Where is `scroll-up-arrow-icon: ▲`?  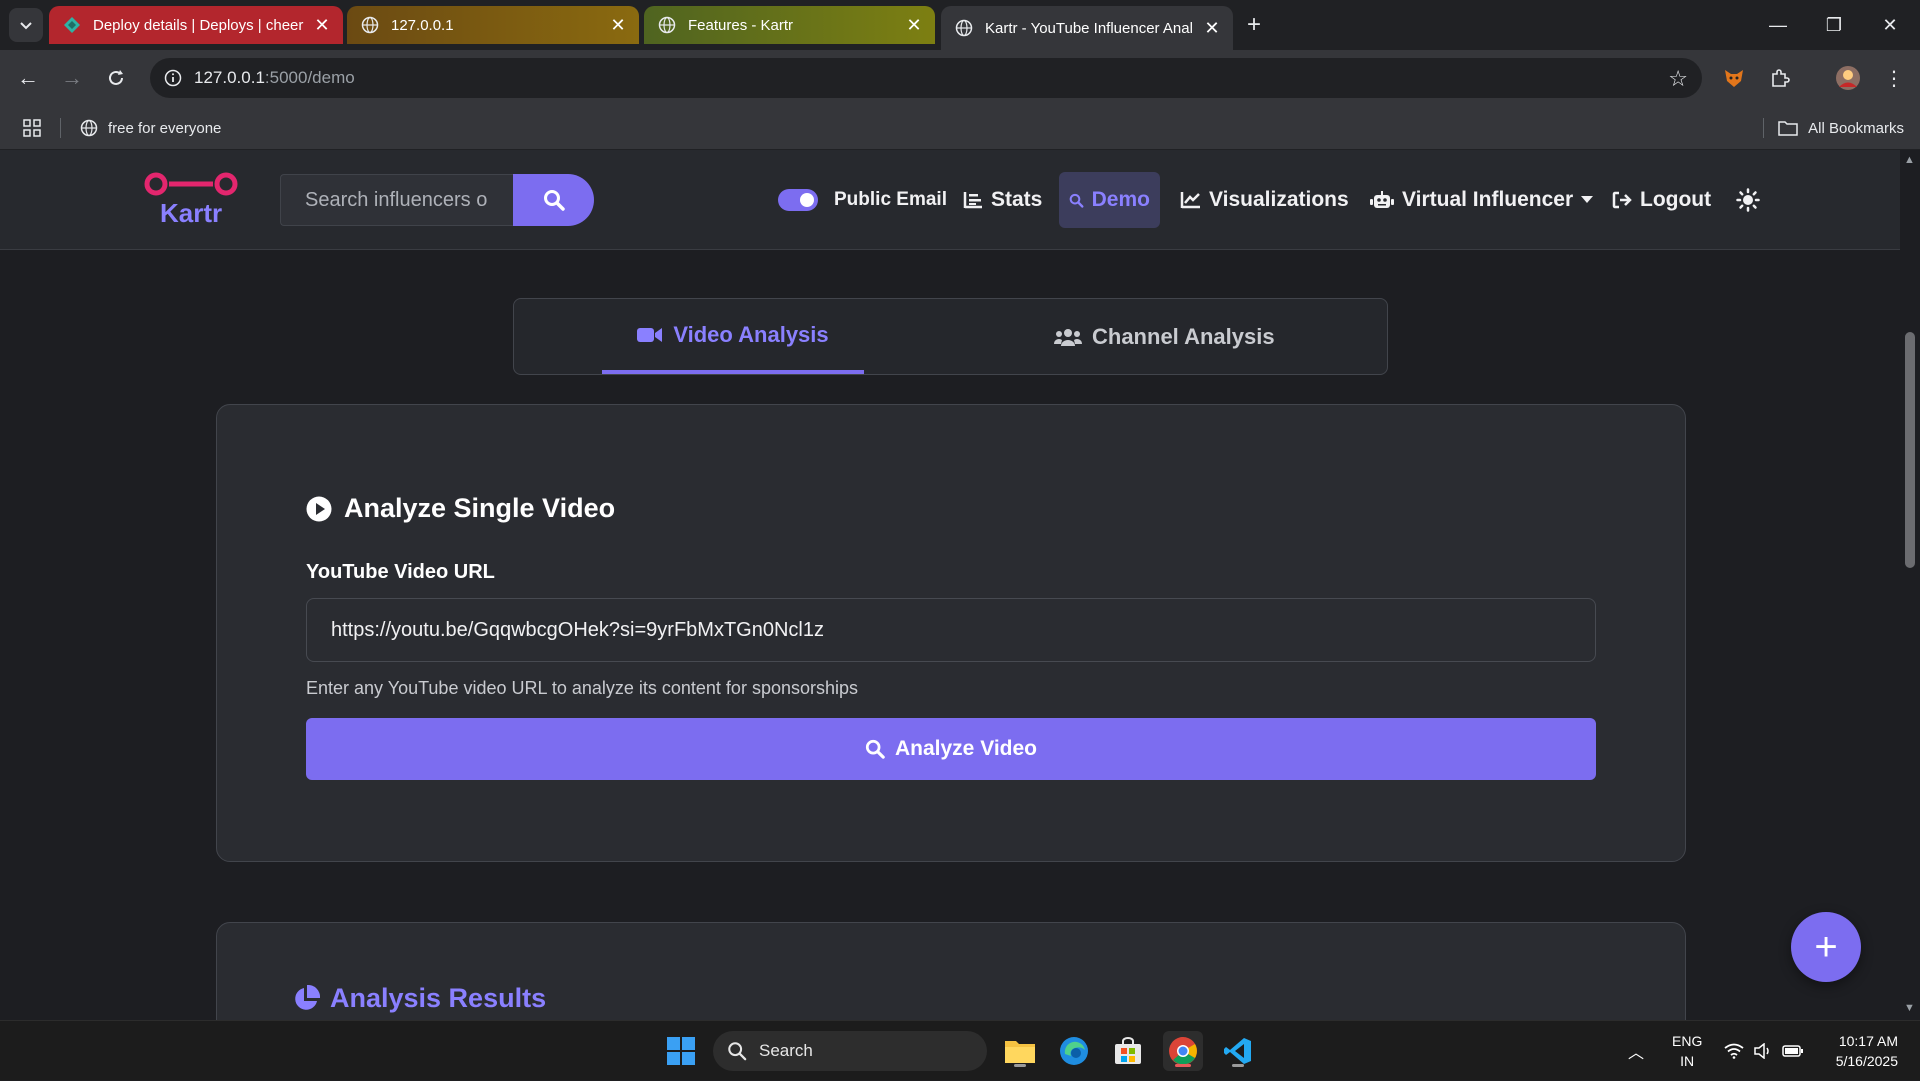 scroll-up-arrow-icon: ▲ is located at coordinates (1909, 160).